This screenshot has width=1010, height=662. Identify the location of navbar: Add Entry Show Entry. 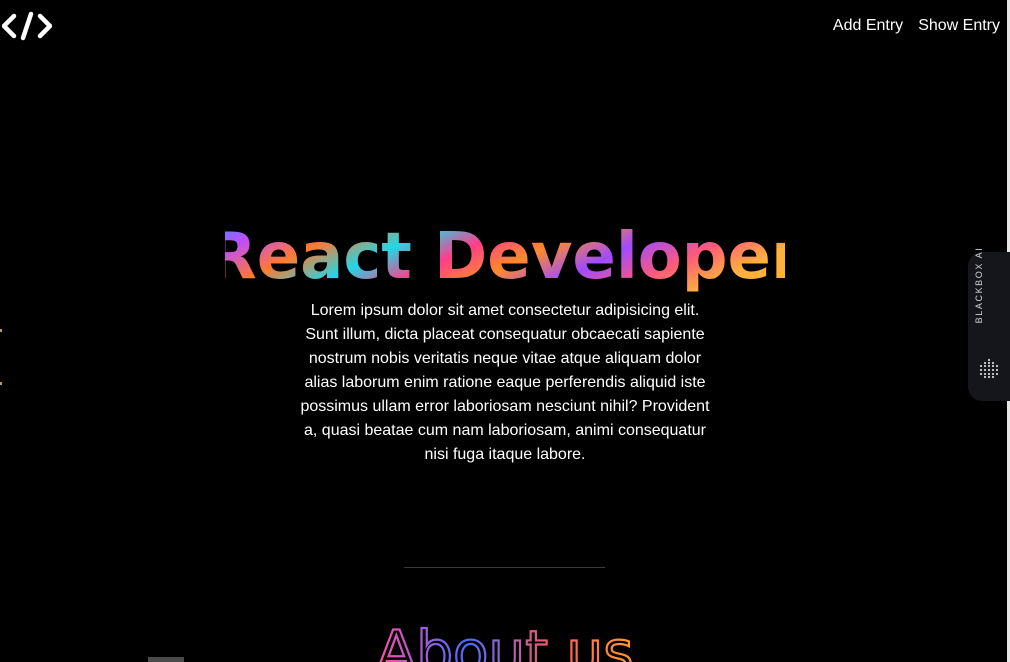
(503, 26).